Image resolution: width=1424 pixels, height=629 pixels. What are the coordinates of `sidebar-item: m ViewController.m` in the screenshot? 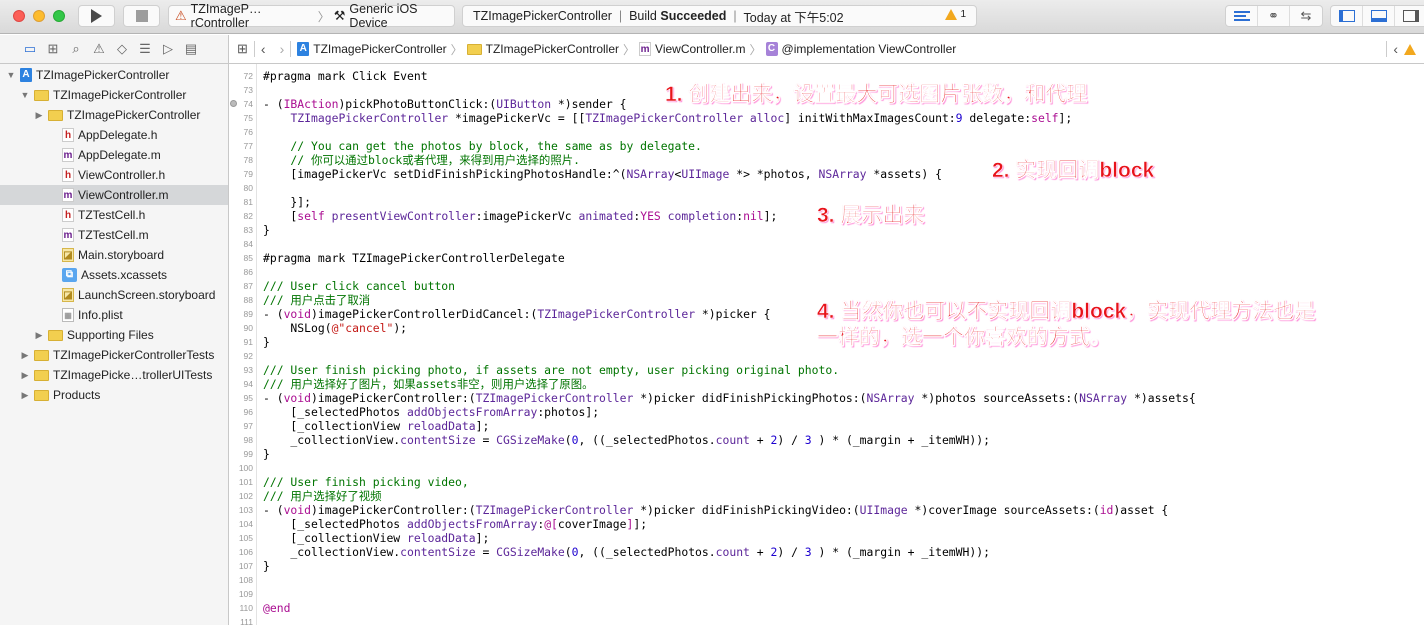 It's located at (114, 195).